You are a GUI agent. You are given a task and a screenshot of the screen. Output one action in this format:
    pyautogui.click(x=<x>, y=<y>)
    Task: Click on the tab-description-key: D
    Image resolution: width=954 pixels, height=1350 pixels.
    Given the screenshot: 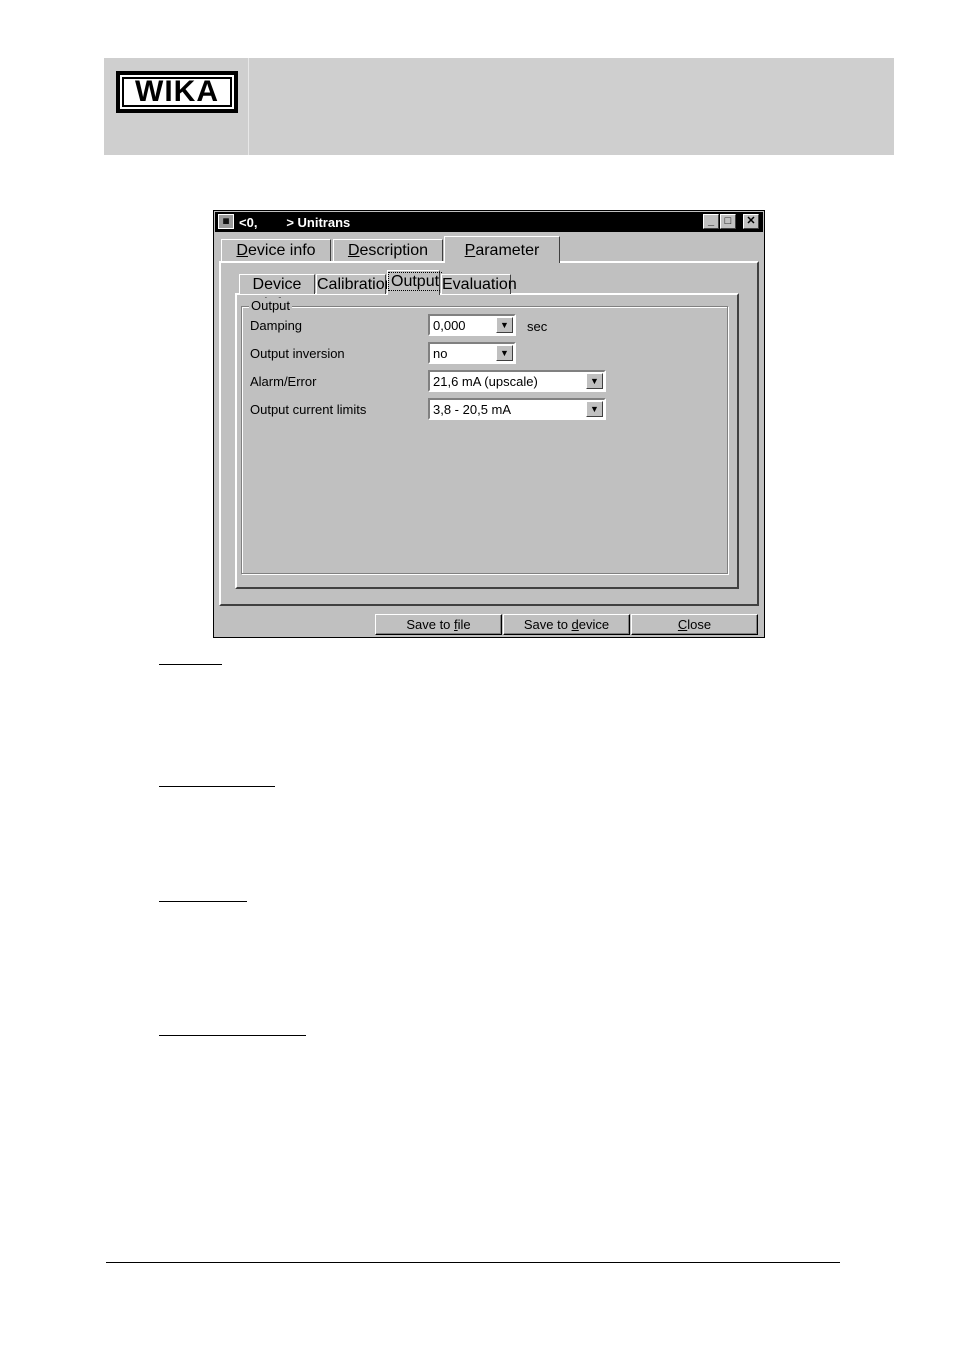 What is the action you would take?
    pyautogui.click(x=353, y=250)
    